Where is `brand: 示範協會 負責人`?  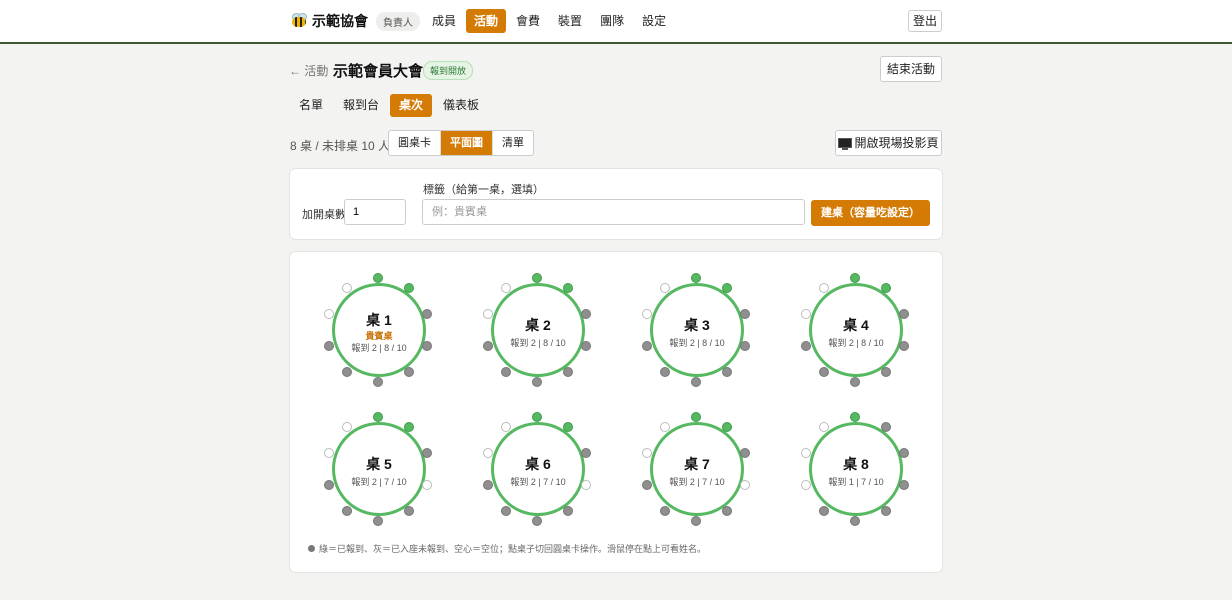
brand: 示範協會 負責人 is located at coordinates (355, 21).